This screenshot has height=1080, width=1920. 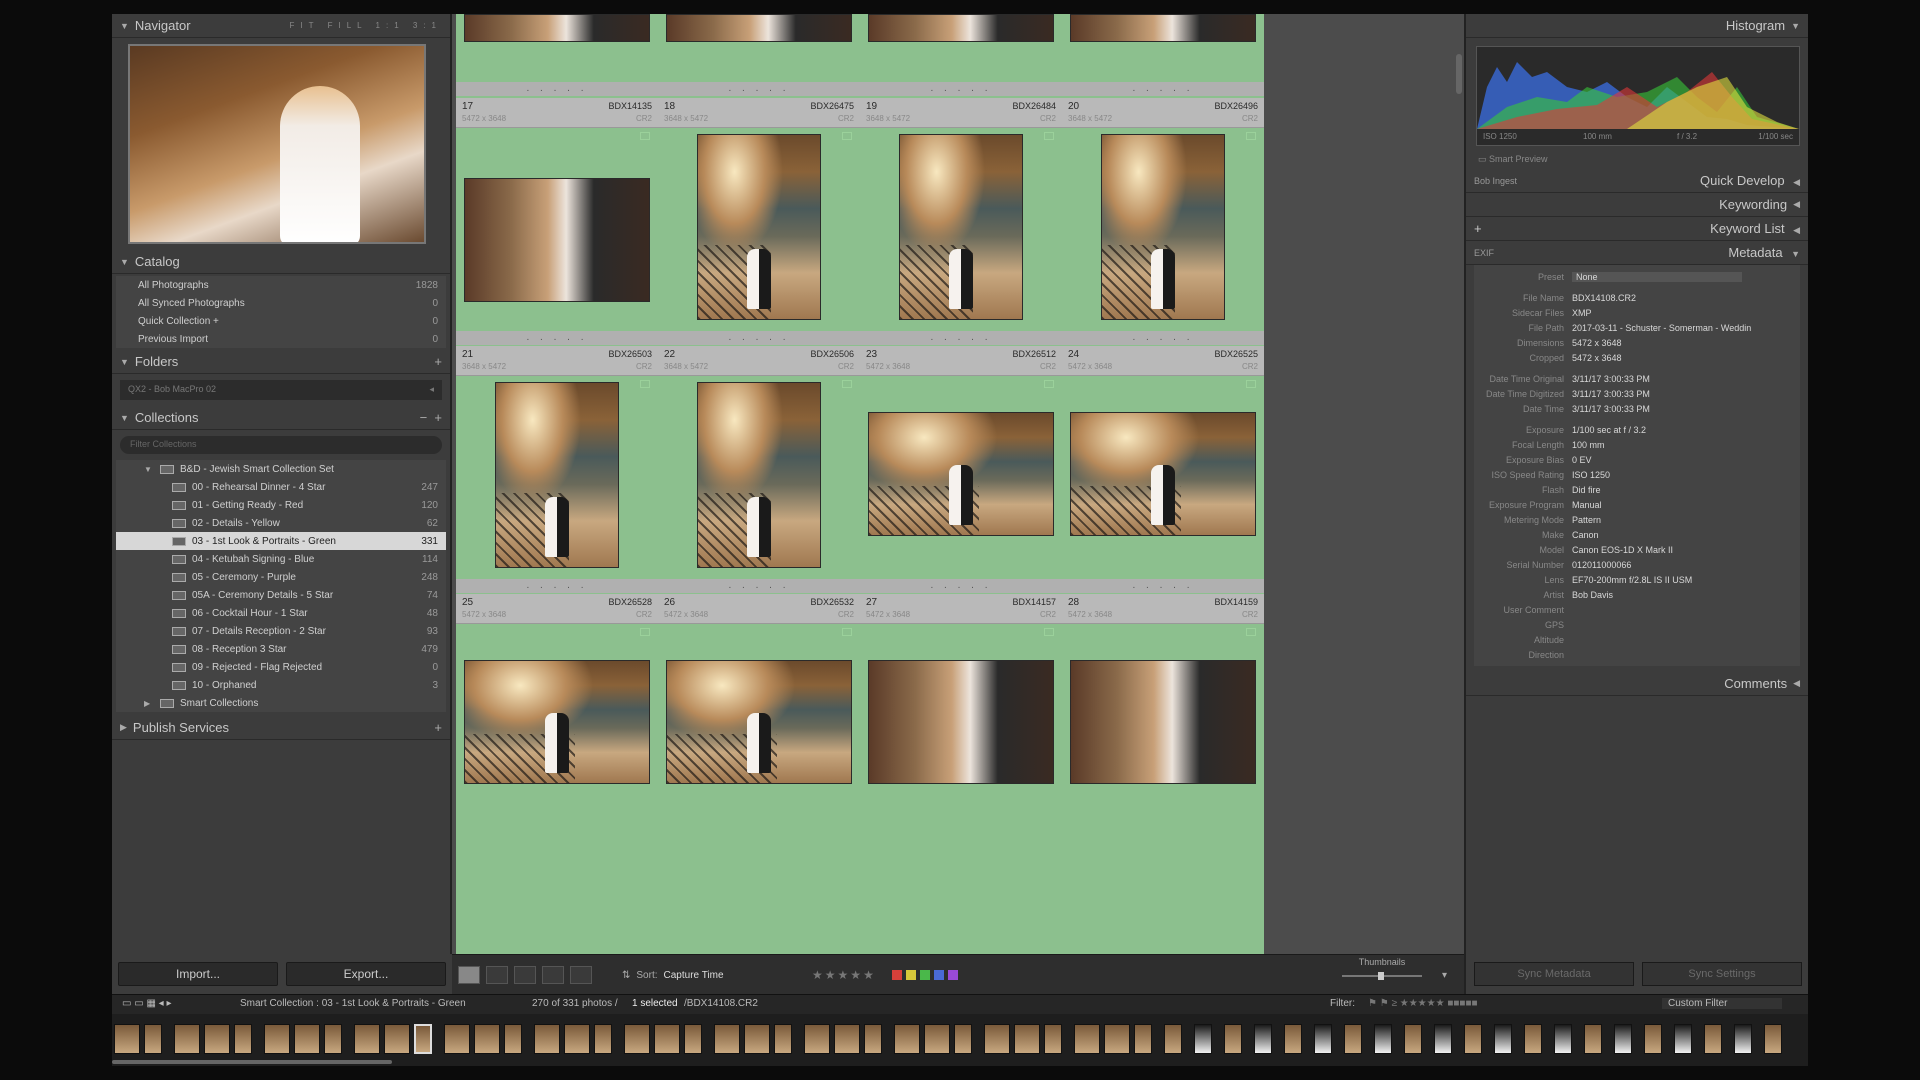 I want to click on catalog-item: Quick Collection + 0, so click(x=281, y=321).